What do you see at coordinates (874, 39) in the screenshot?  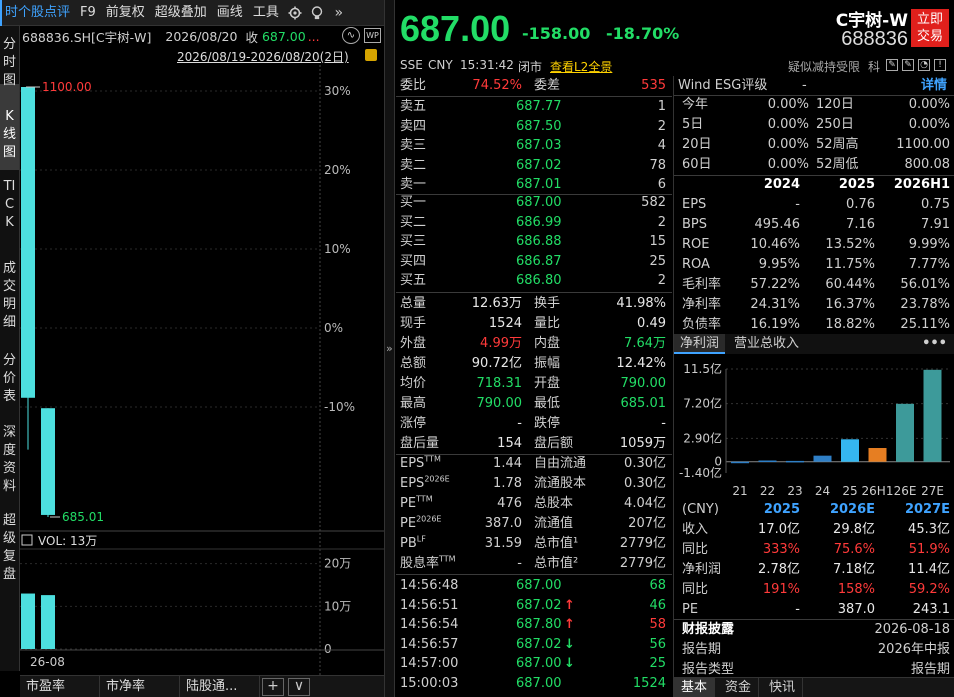 I see `stock-code: 688836` at bounding box center [874, 39].